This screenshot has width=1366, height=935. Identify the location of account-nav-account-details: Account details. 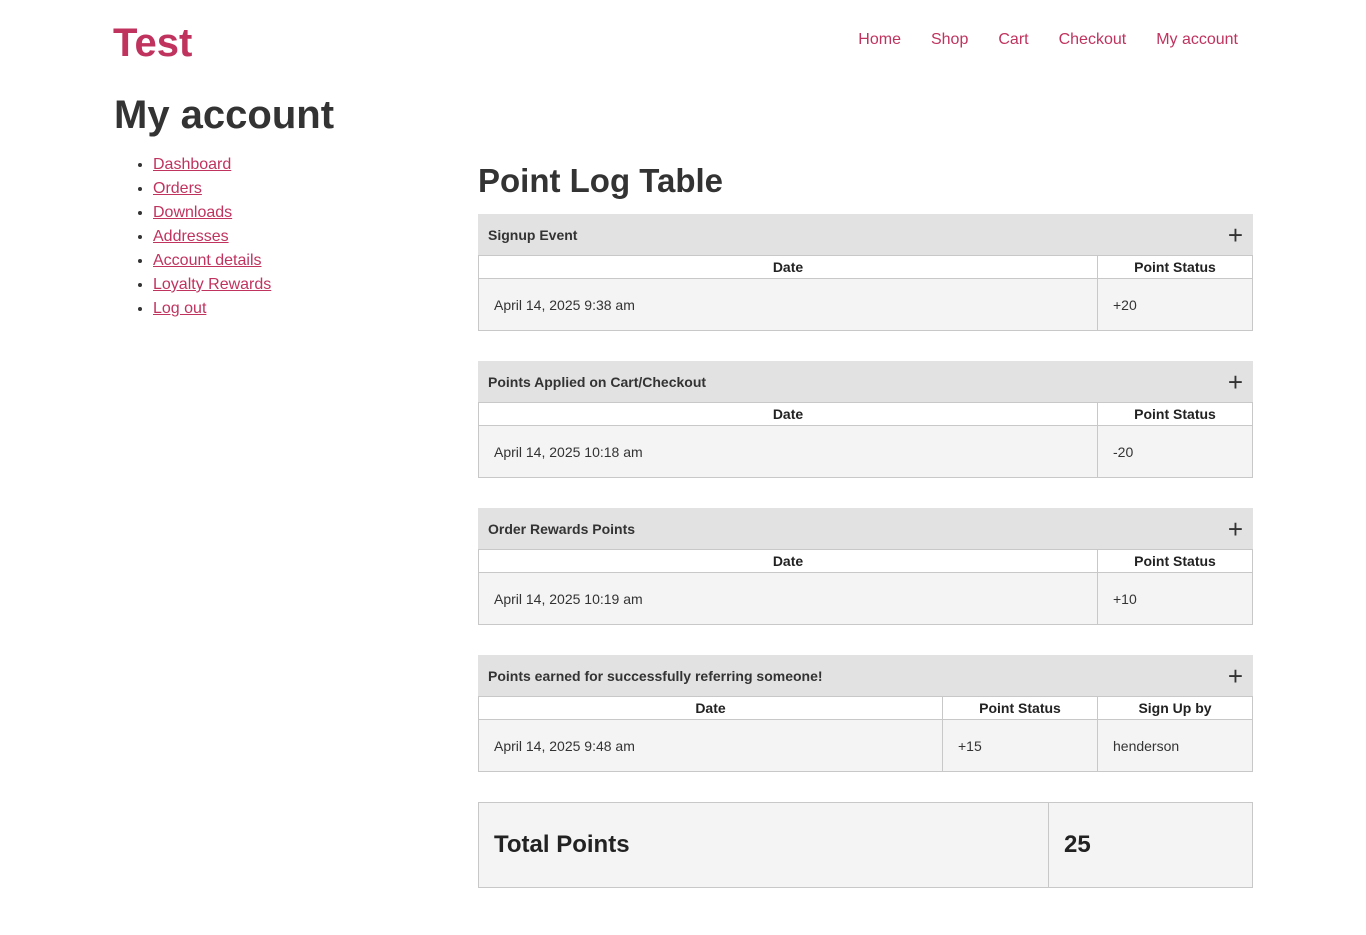
(207, 260).